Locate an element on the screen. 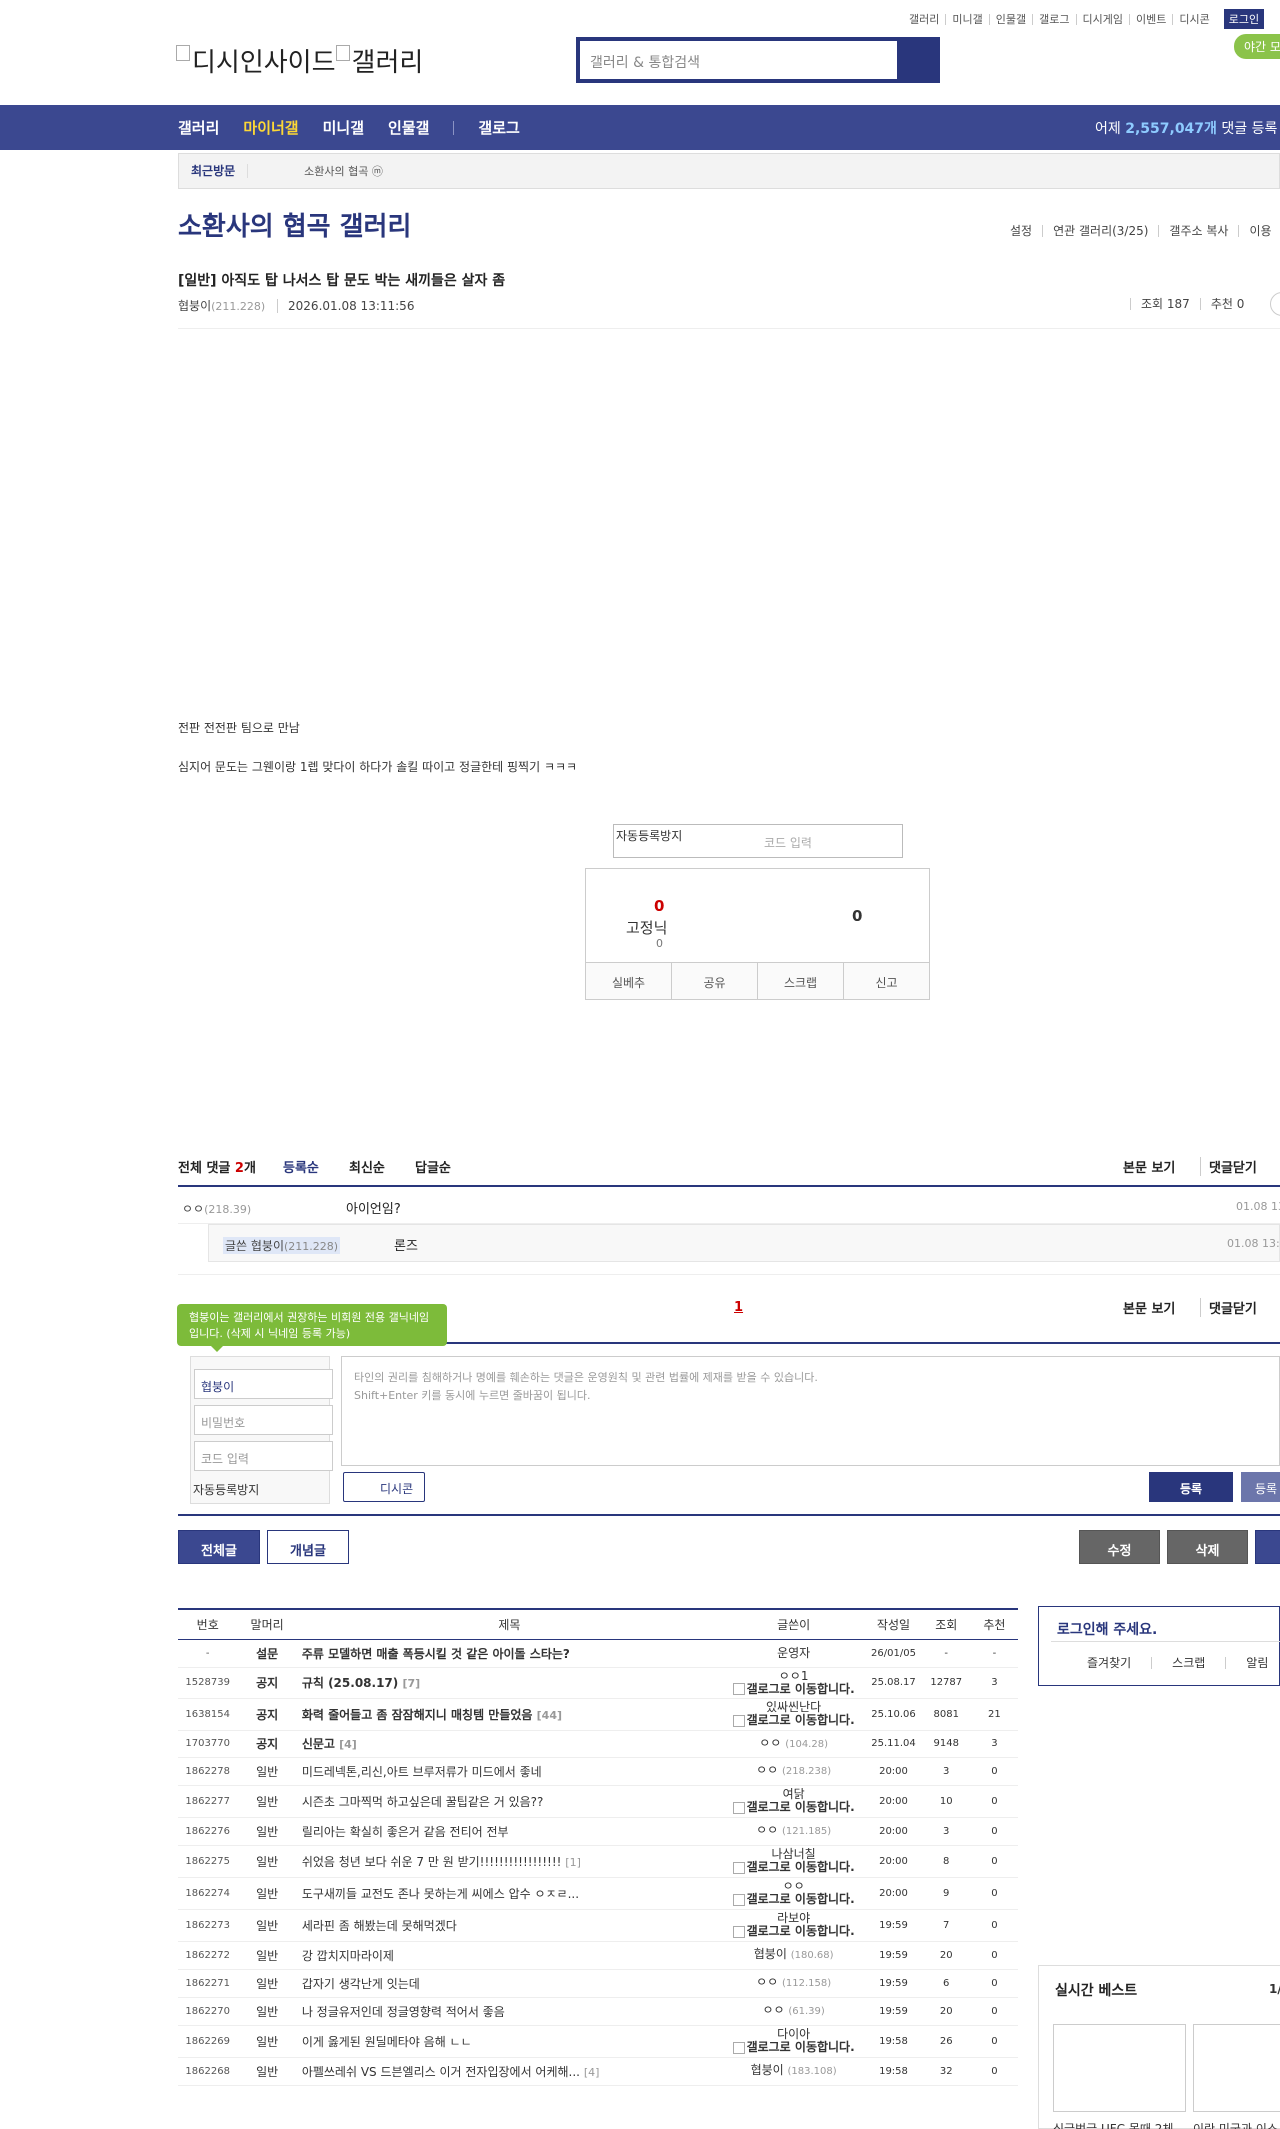  util-link-minigall: 미니갤 is located at coordinates (966, 19).